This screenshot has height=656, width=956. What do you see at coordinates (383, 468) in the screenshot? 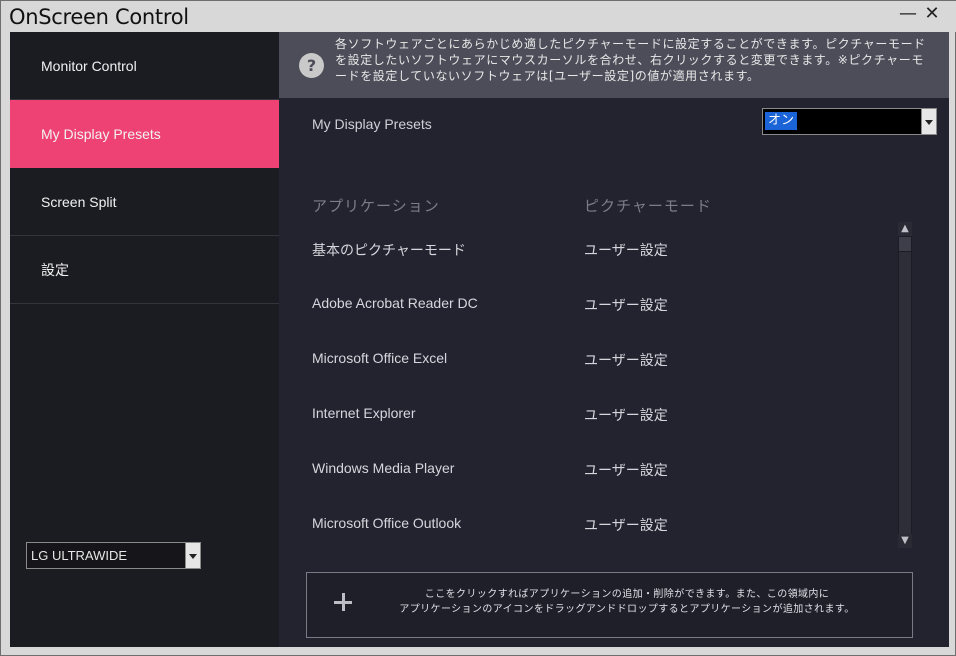
I see `application-name: Windows Media Player` at bounding box center [383, 468].